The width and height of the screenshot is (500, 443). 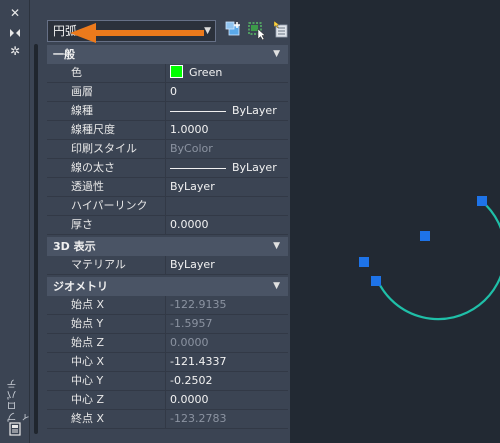 What do you see at coordinates (36, 239) in the screenshot?
I see `palette-scrollbar` at bounding box center [36, 239].